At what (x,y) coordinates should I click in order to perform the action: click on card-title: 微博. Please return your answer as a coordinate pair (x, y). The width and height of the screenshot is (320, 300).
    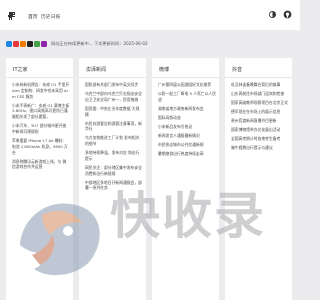
    Looking at the image, I should click on (164, 70).